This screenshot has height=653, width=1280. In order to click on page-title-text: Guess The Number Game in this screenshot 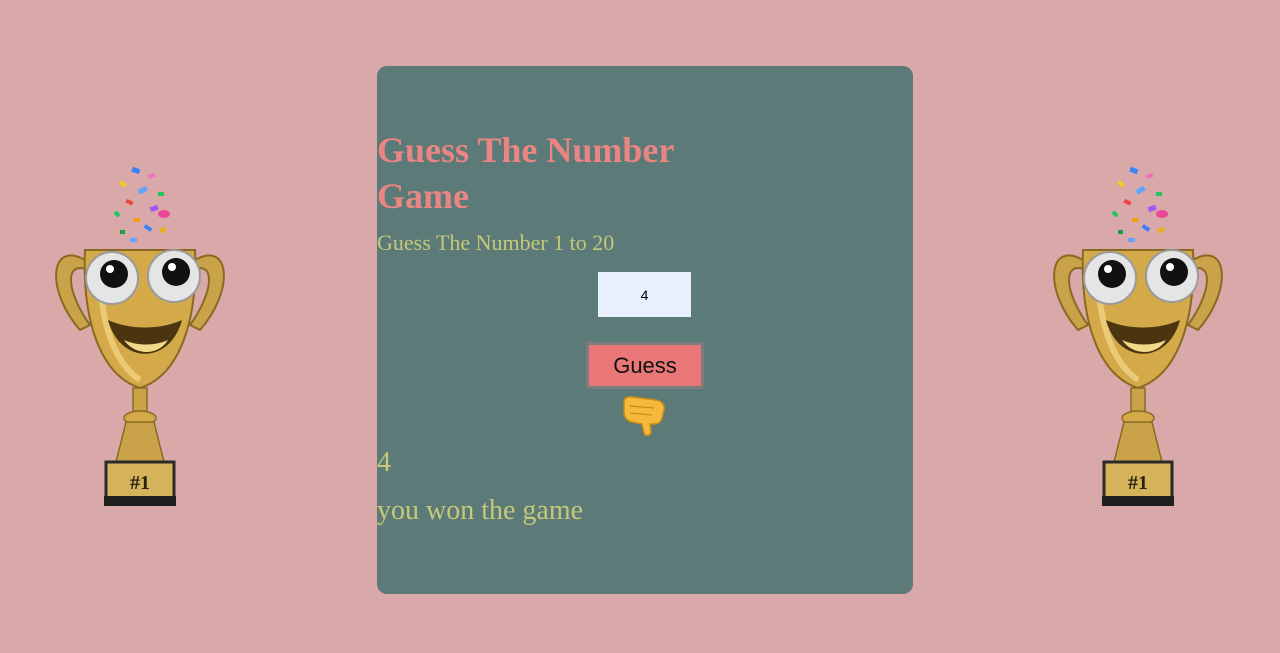, I will do `click(525, 173)`.